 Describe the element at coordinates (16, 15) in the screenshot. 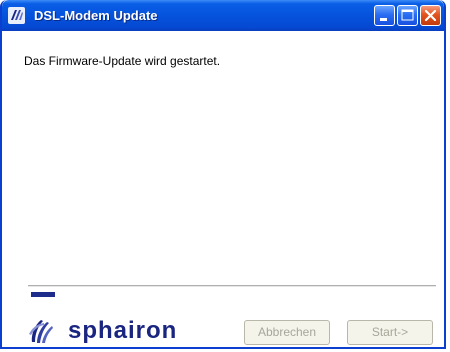

I see `sphairon-logo-icon` at that location.